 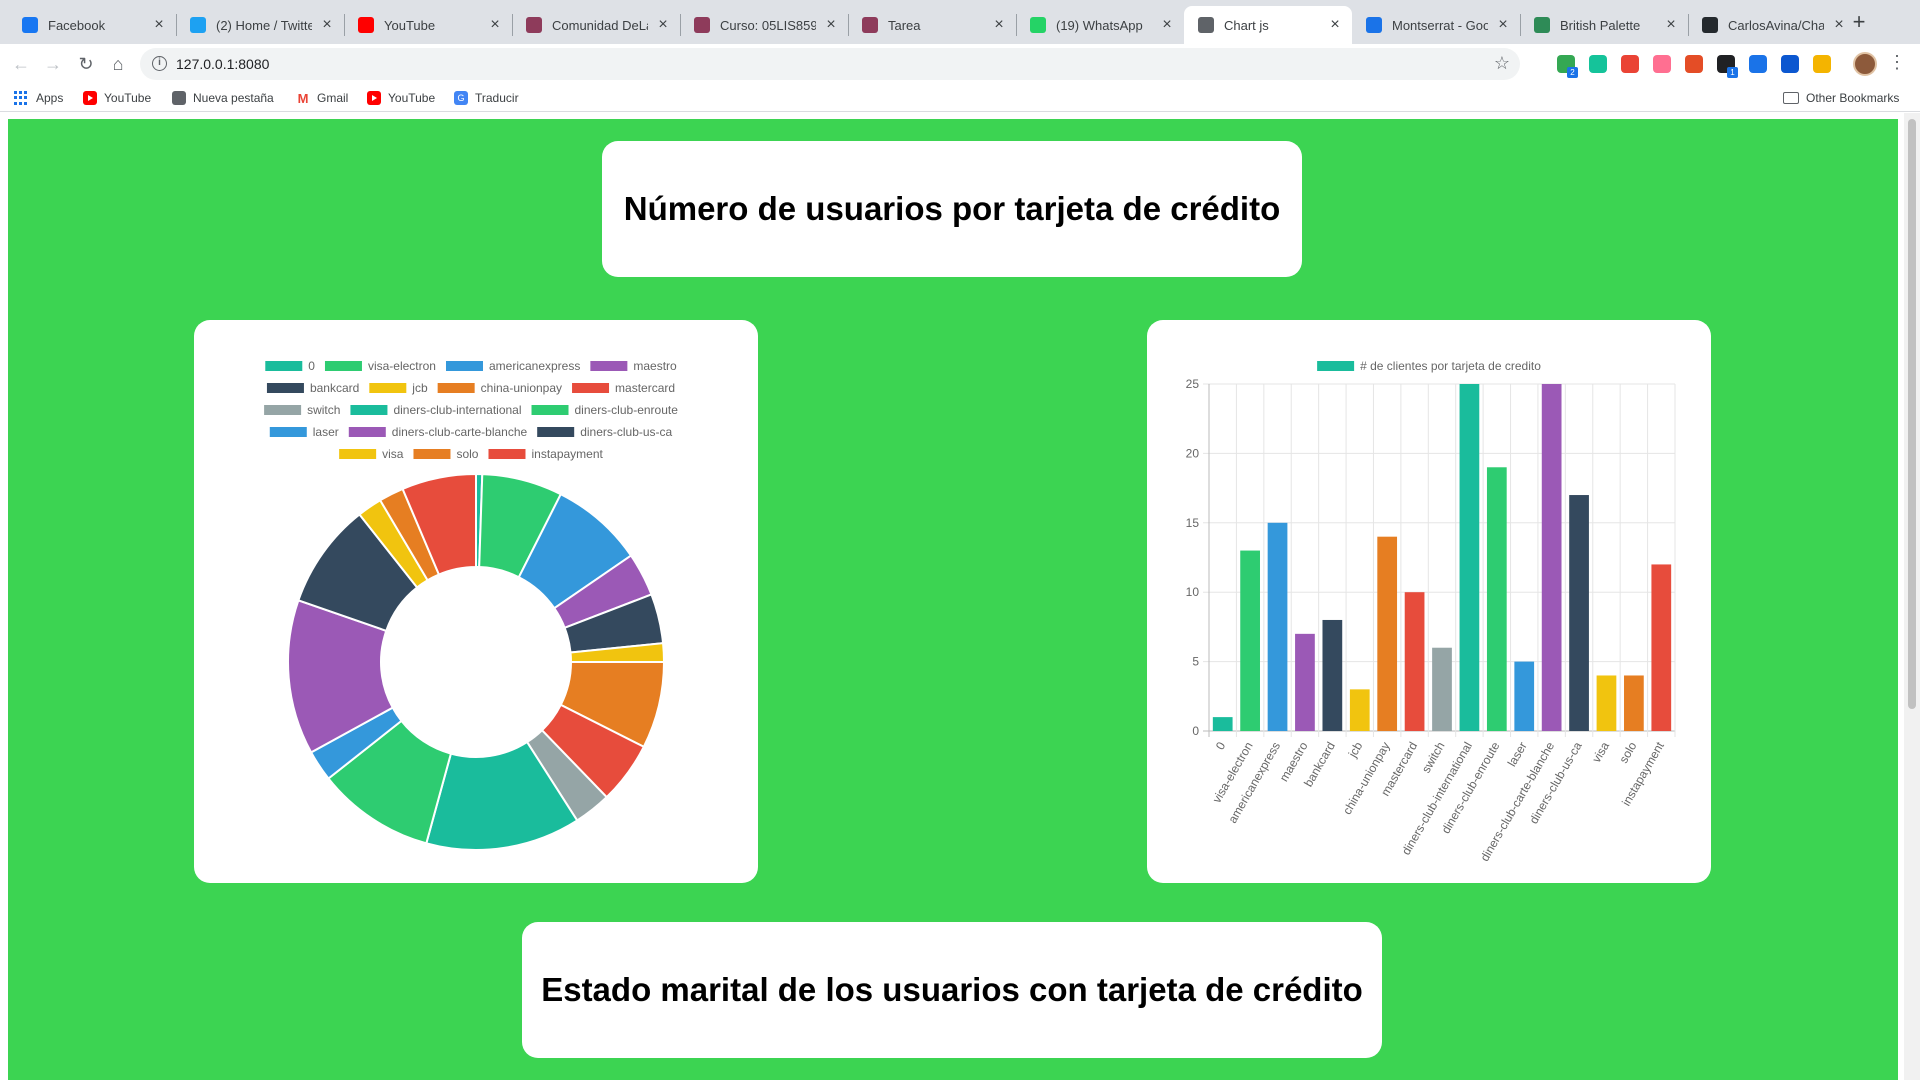 What do you see at coordinates (322, 98) in the screenshot?
I see `bookmark-item: M Gmail` at bounding box center [322, 98].